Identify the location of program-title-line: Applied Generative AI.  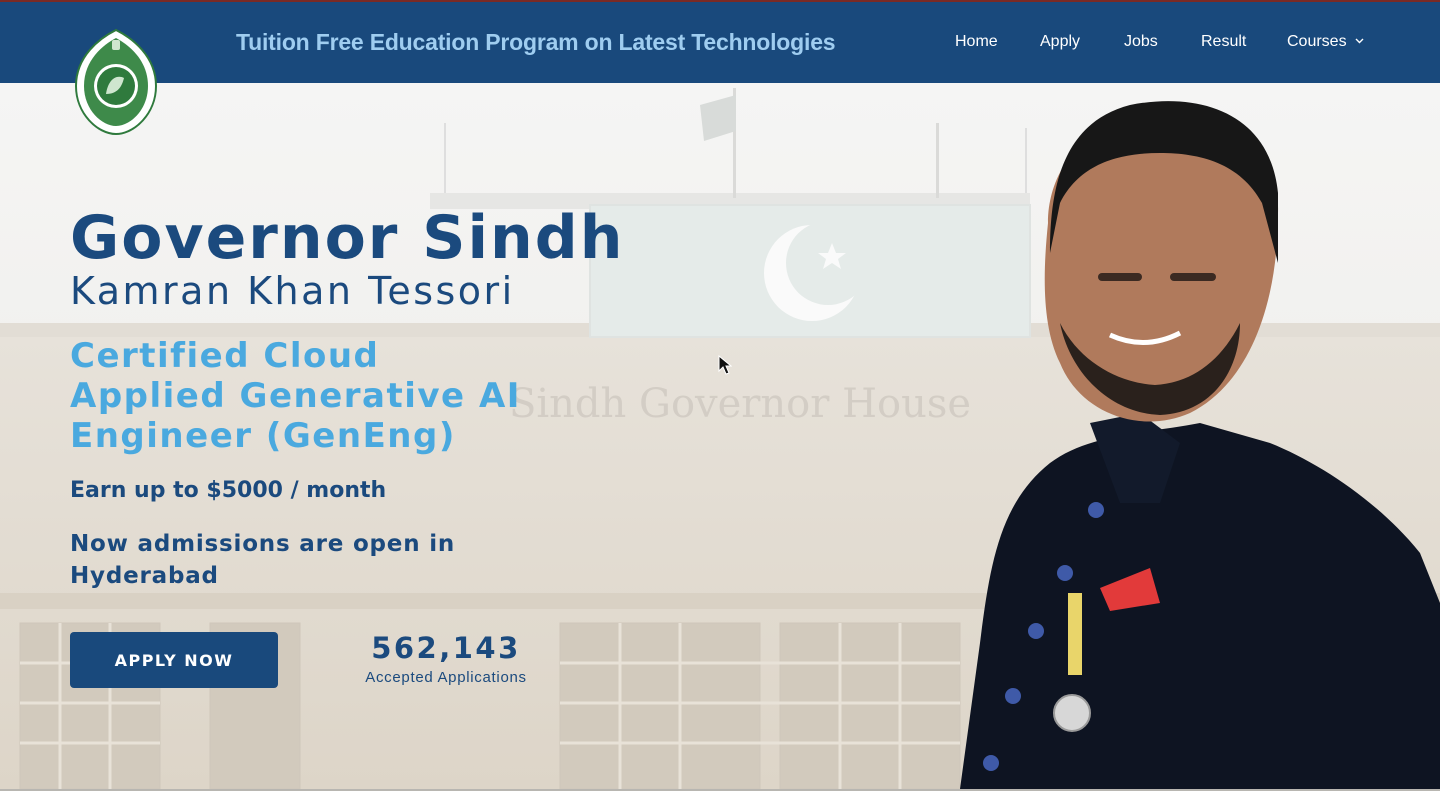
(295, 396).